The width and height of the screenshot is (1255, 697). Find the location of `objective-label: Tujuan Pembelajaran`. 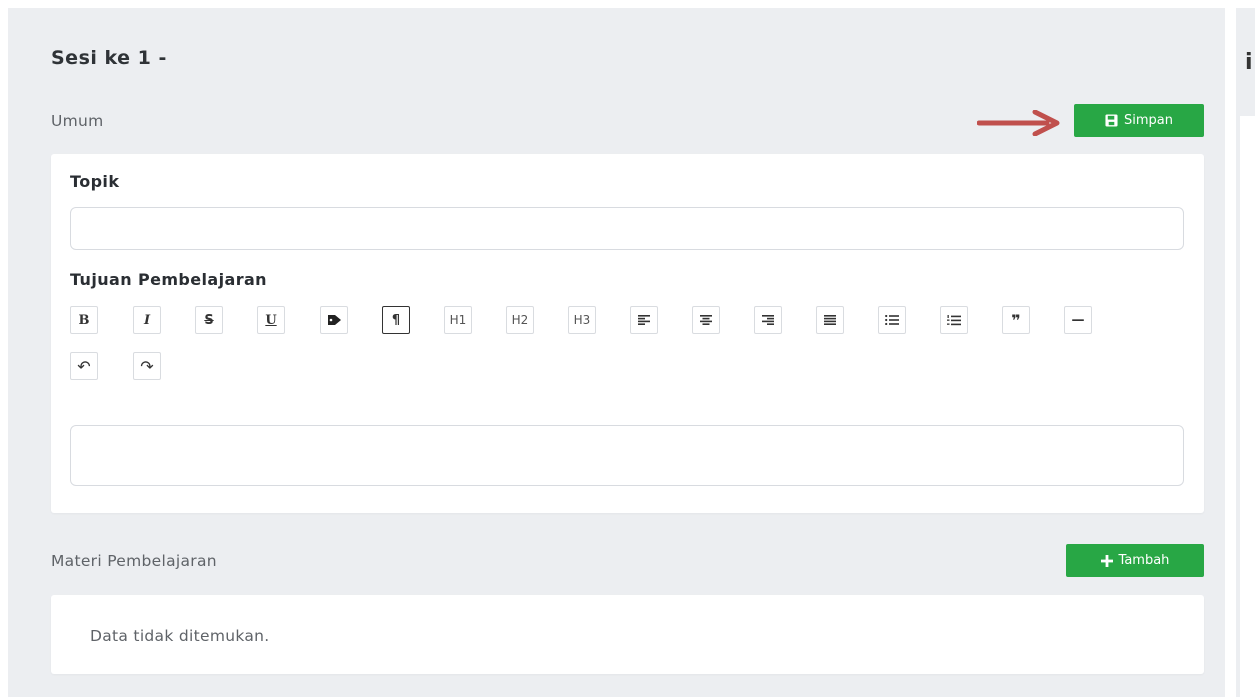

objective-label: Tujuan Pembelajaran is located at coordinates (168, 279).